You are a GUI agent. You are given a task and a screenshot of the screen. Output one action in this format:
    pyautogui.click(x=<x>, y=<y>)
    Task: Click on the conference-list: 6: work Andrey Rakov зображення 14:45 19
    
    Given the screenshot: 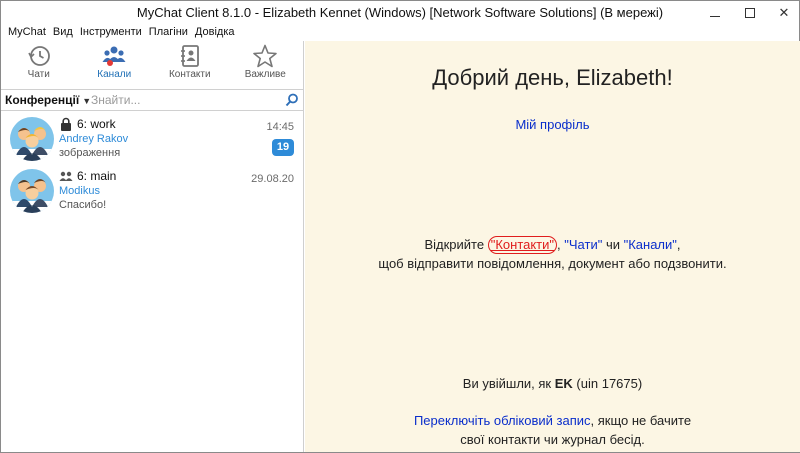 What is the action you would take?
    pyautogui.click(x=152, y=165)
    